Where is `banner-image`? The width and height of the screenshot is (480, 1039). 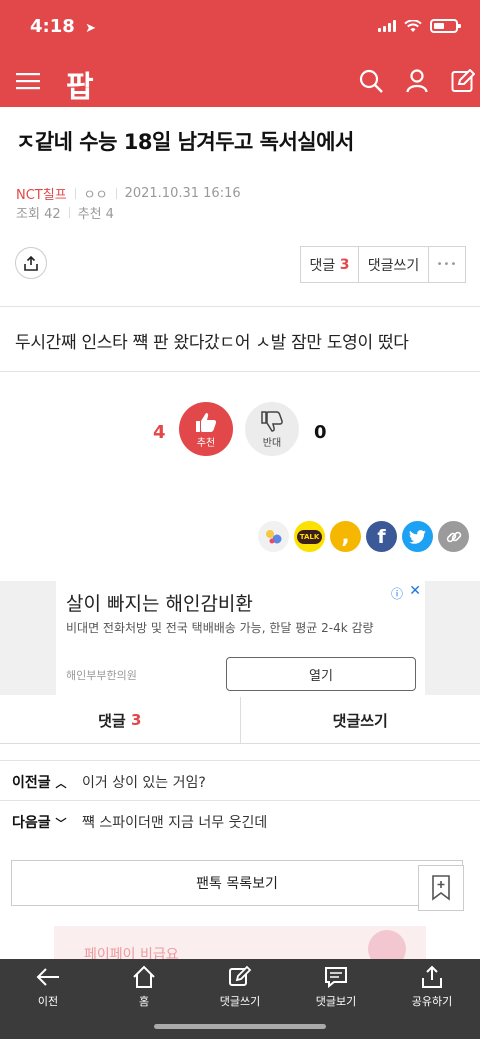
banner-image is located at coordinates (387, 944).